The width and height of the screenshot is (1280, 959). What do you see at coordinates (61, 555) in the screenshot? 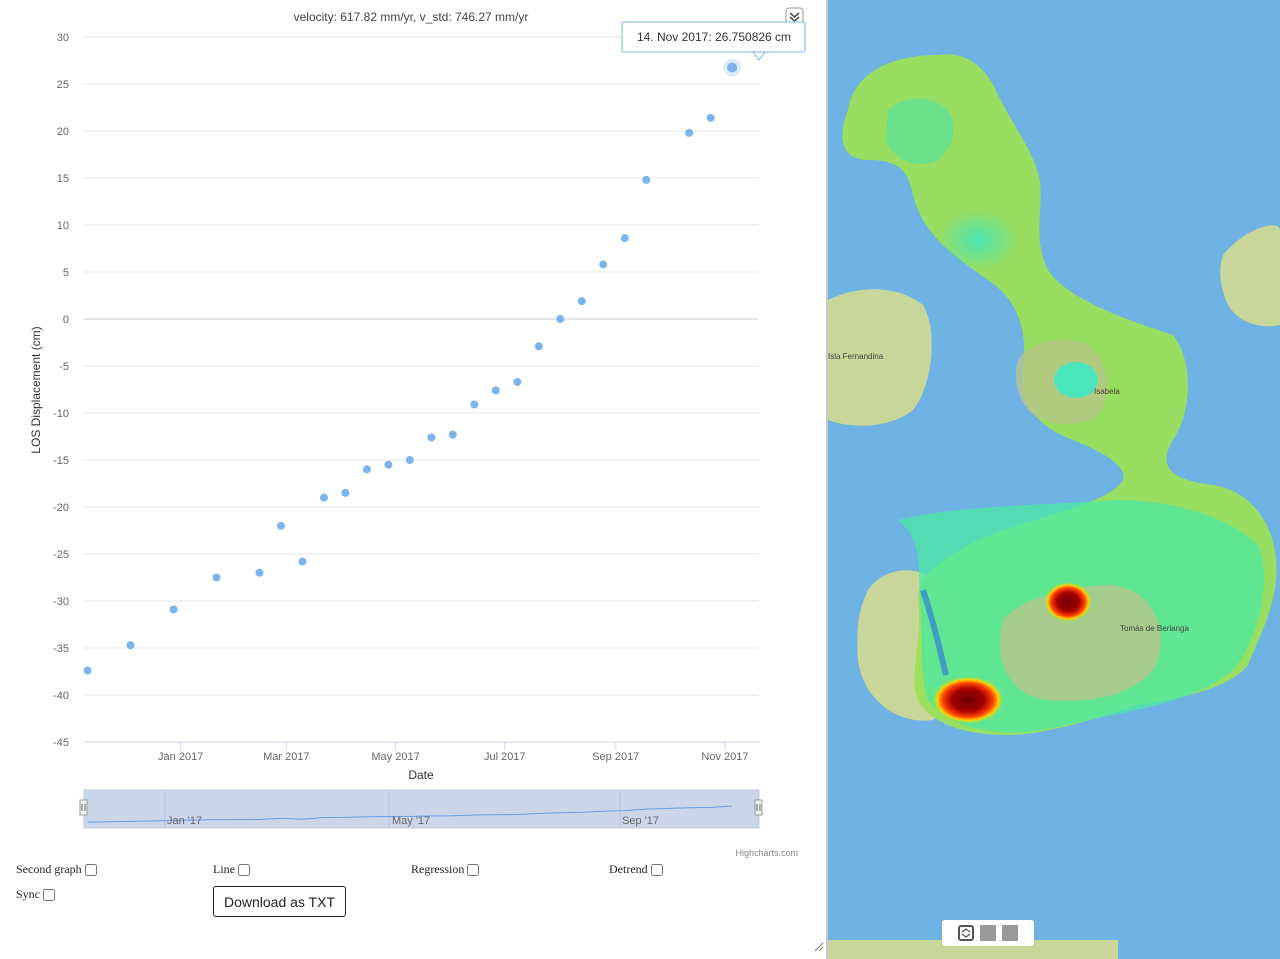
I see `y-tick-label: -25` at bounding box center [61, 555].